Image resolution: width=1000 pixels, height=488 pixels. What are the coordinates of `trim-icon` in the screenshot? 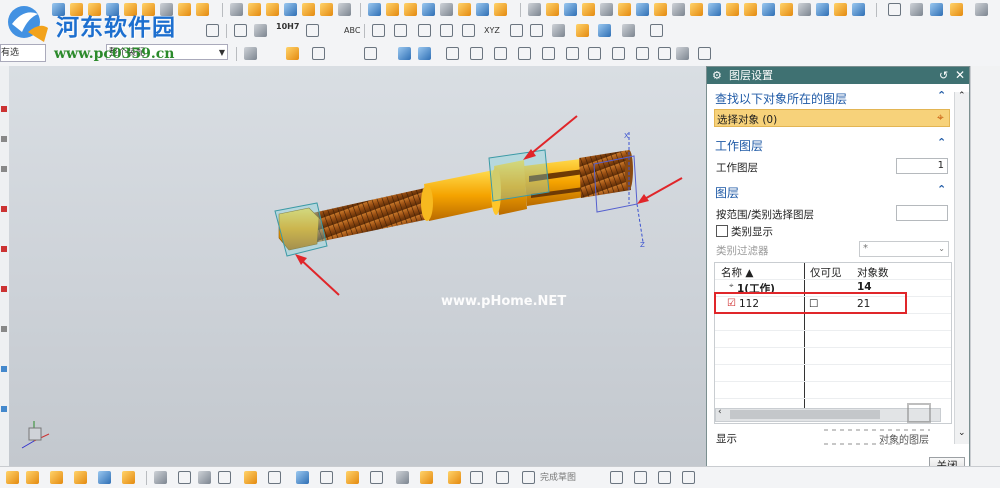 It's located at (326, 9).